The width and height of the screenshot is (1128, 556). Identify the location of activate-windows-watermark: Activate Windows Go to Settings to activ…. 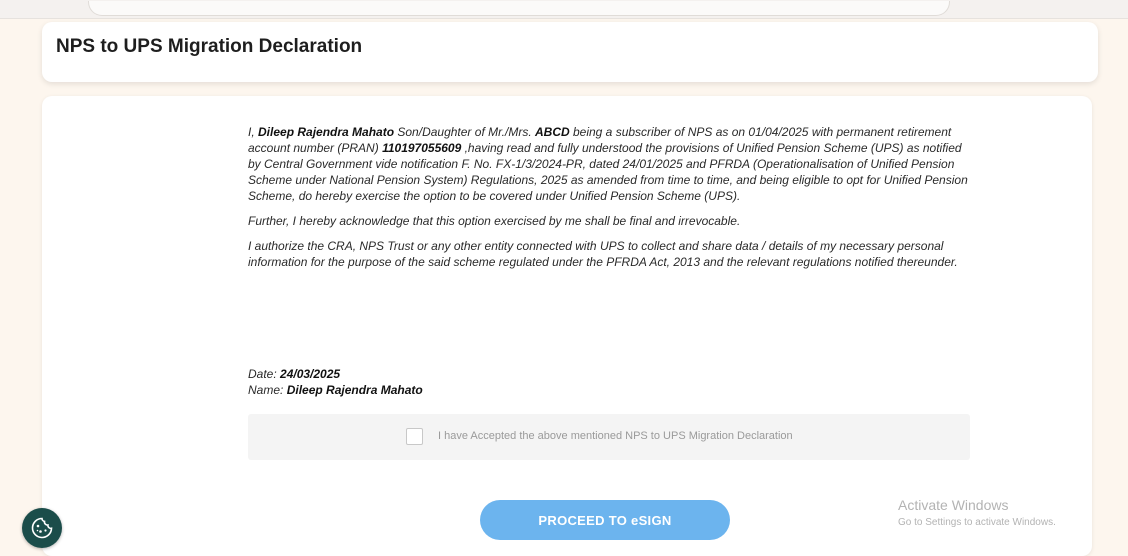
(977, 513).